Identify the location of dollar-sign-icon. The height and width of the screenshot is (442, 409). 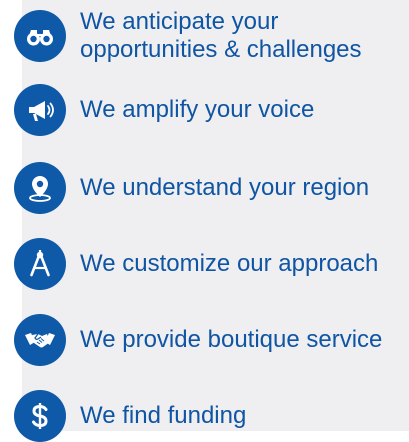
(40, 416).